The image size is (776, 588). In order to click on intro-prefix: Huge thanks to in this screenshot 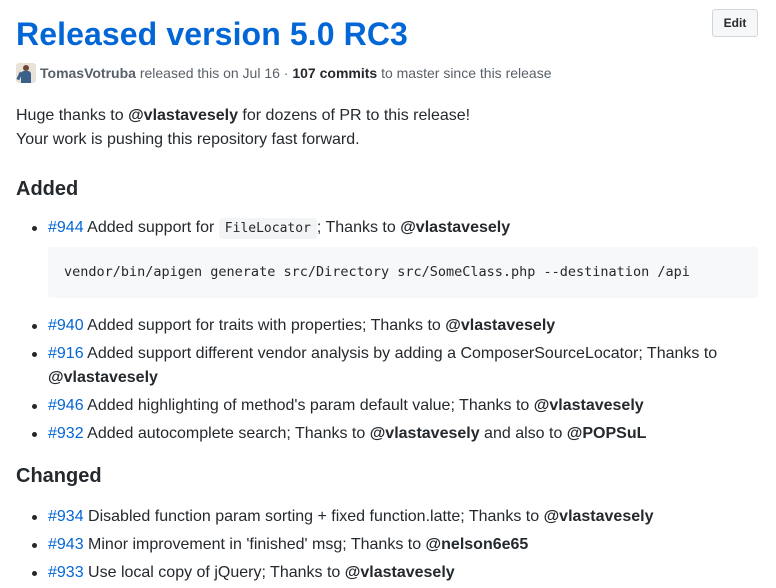, I will do `click(72, 115)`.